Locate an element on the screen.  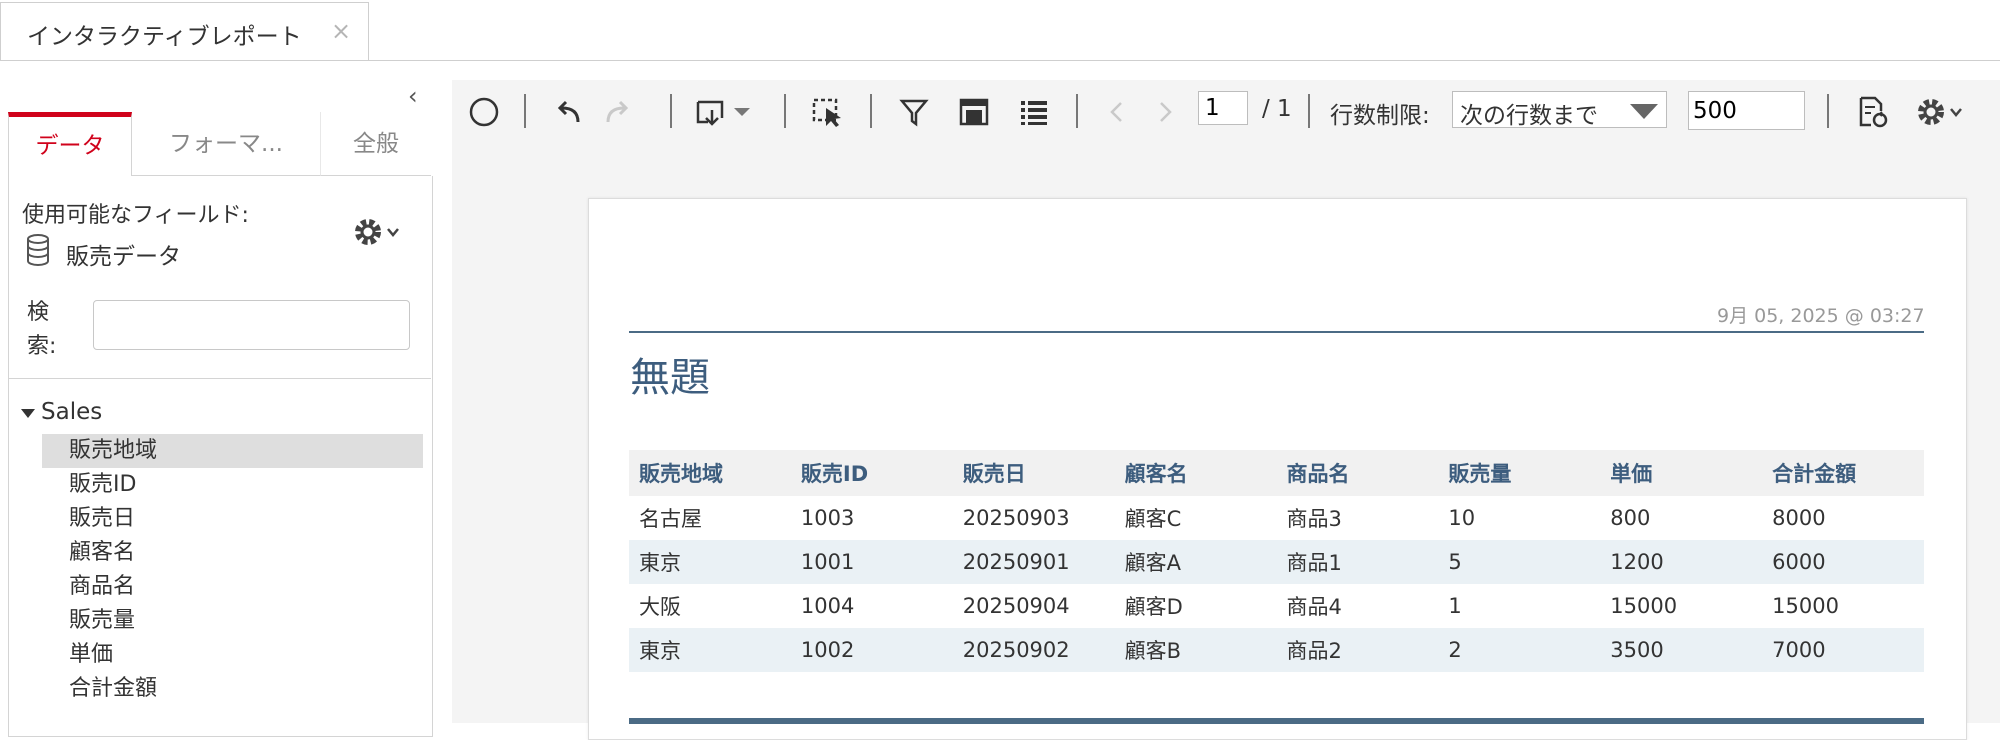
tree-root-sales: Sales is located at coordinates (71, 412).